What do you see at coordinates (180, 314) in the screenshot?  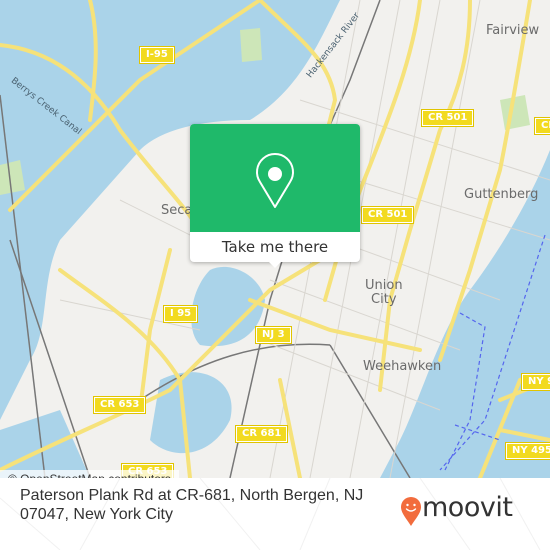 I see `shield-i95: I 95` at bounding box center [180, 314].